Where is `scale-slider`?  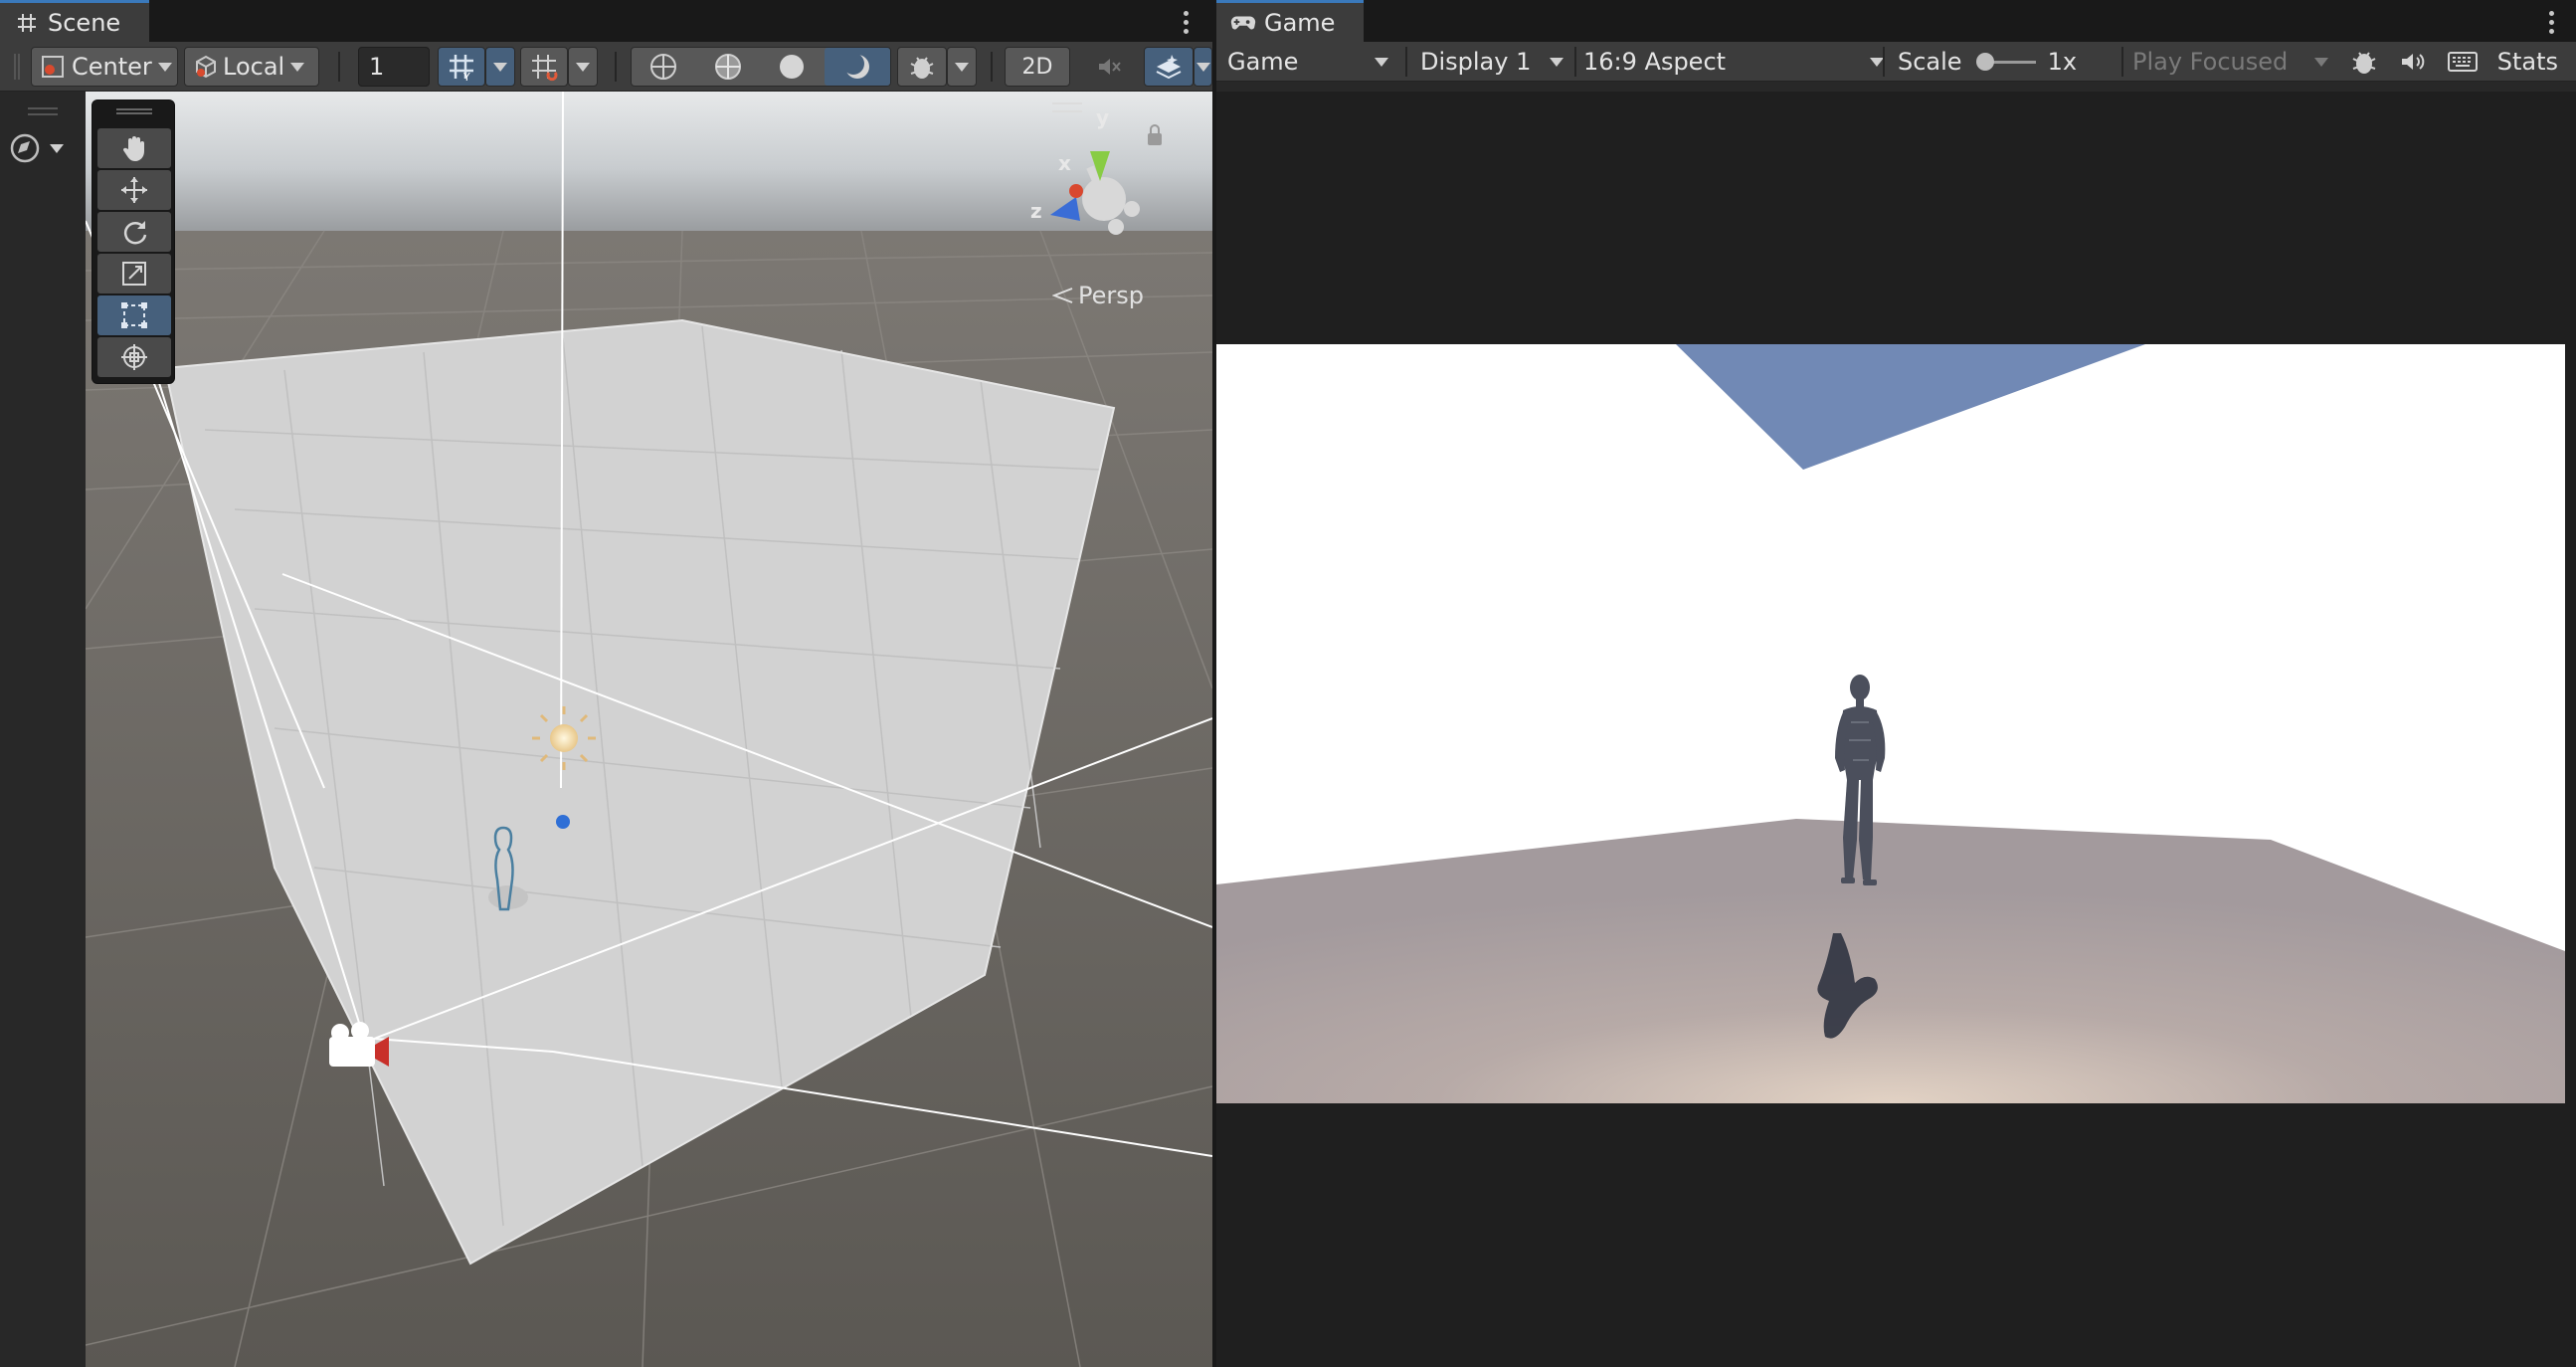 scale-slider is located at coordinates (2005, 62).